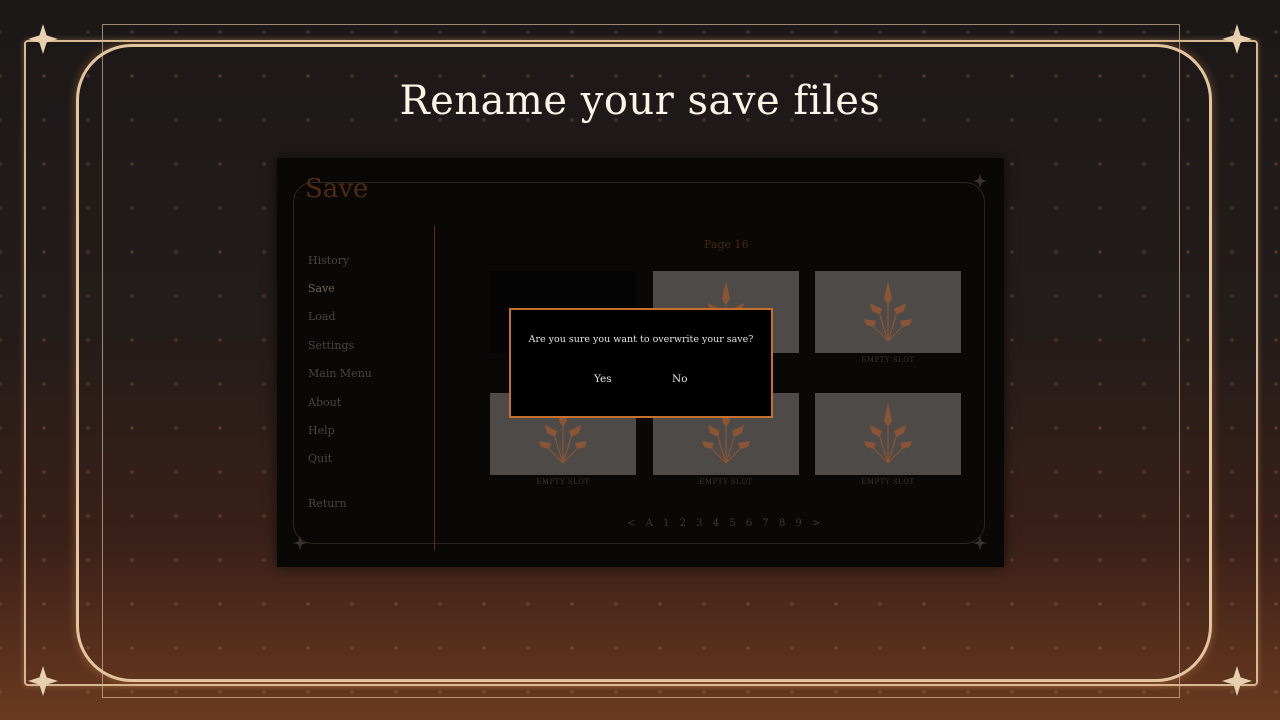 The image size is (1280, 720). What do you see at coordinates (666, 523) in the screenshot?
I see `pager-page-1: 1` at bounding box center [666, 523].